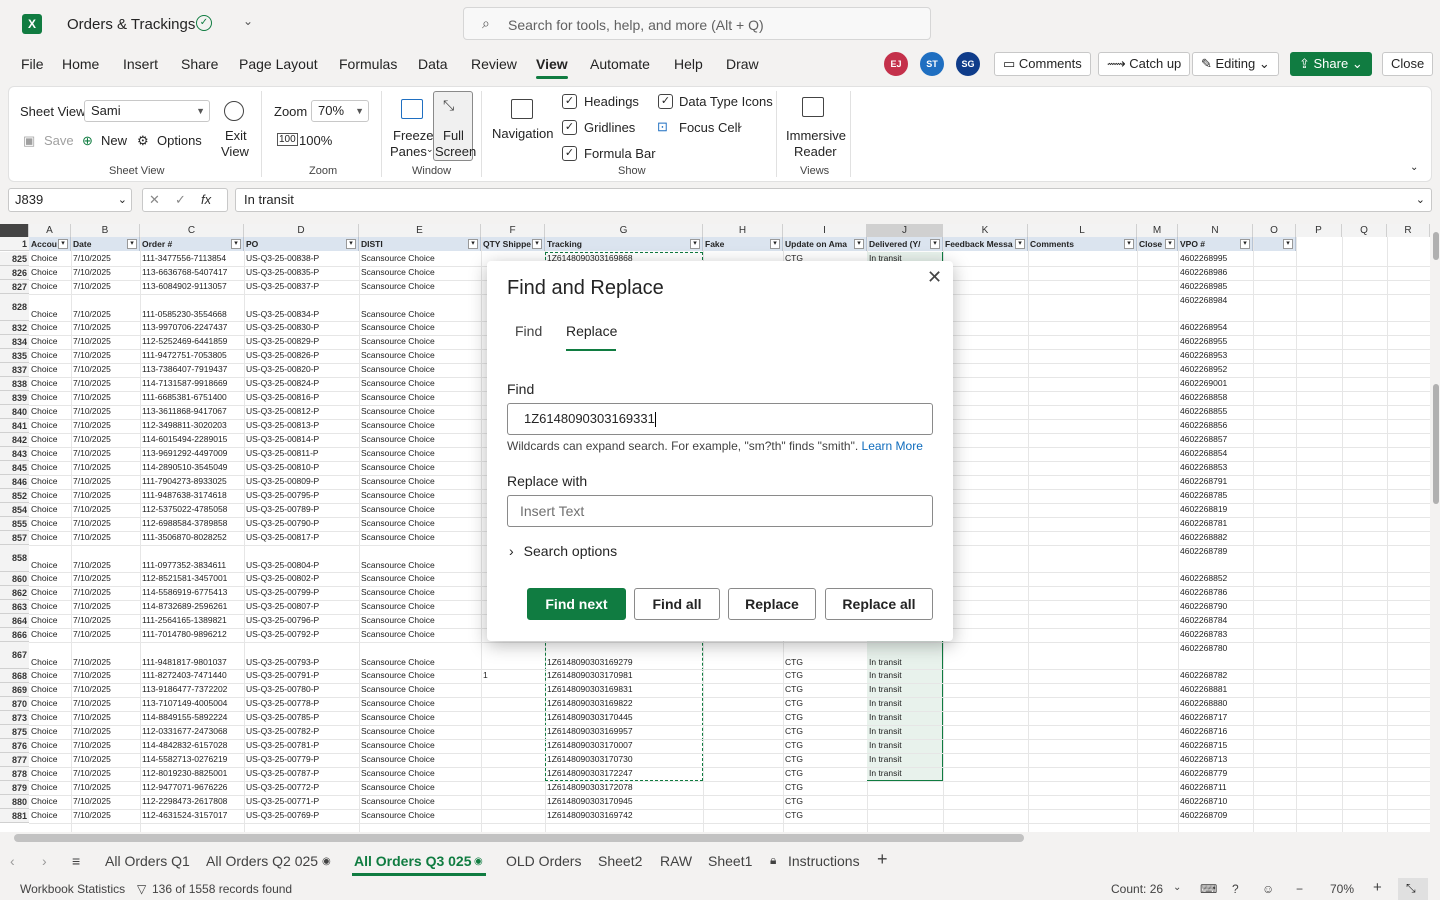  Describe the element at coordinates (301, 773) in the screenshot. I see `table-cell: US-Q3-25-00787-P` at that location.